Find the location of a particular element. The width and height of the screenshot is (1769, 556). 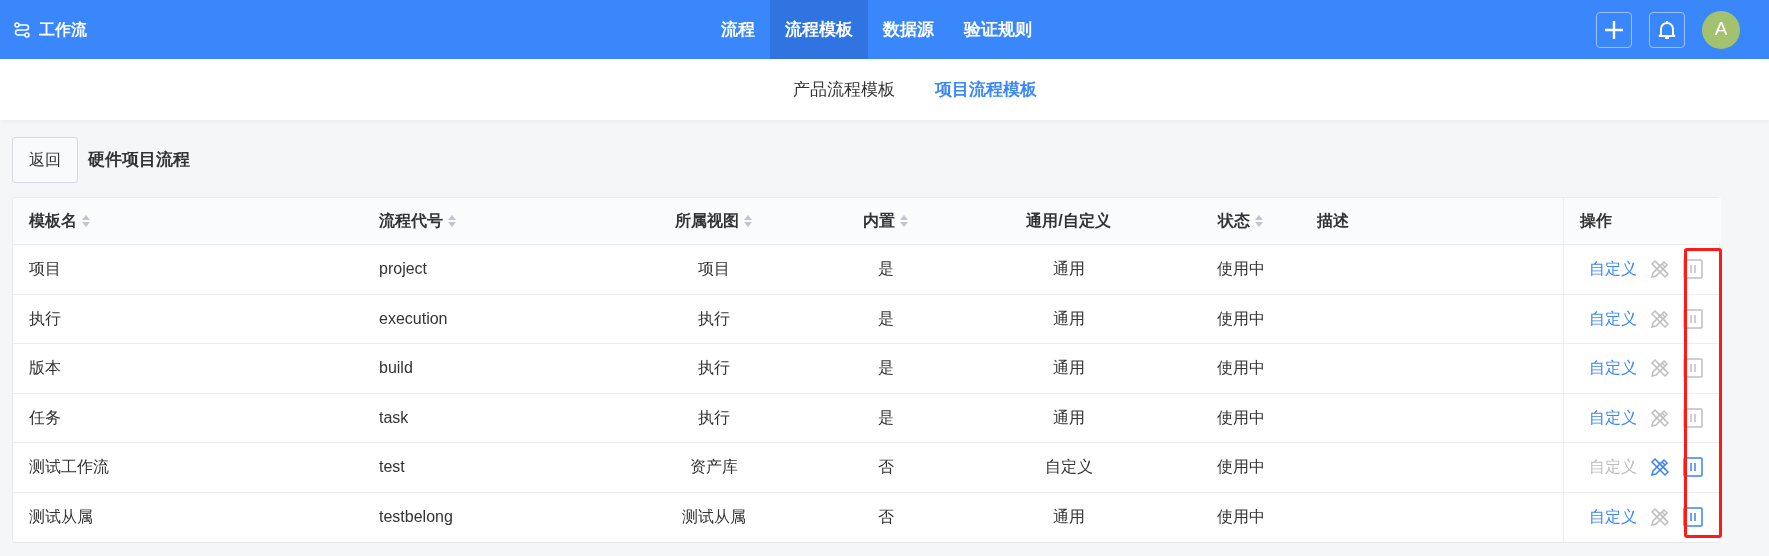

table-cell-text: 测试工作流 is located at coordinates (69, 467).